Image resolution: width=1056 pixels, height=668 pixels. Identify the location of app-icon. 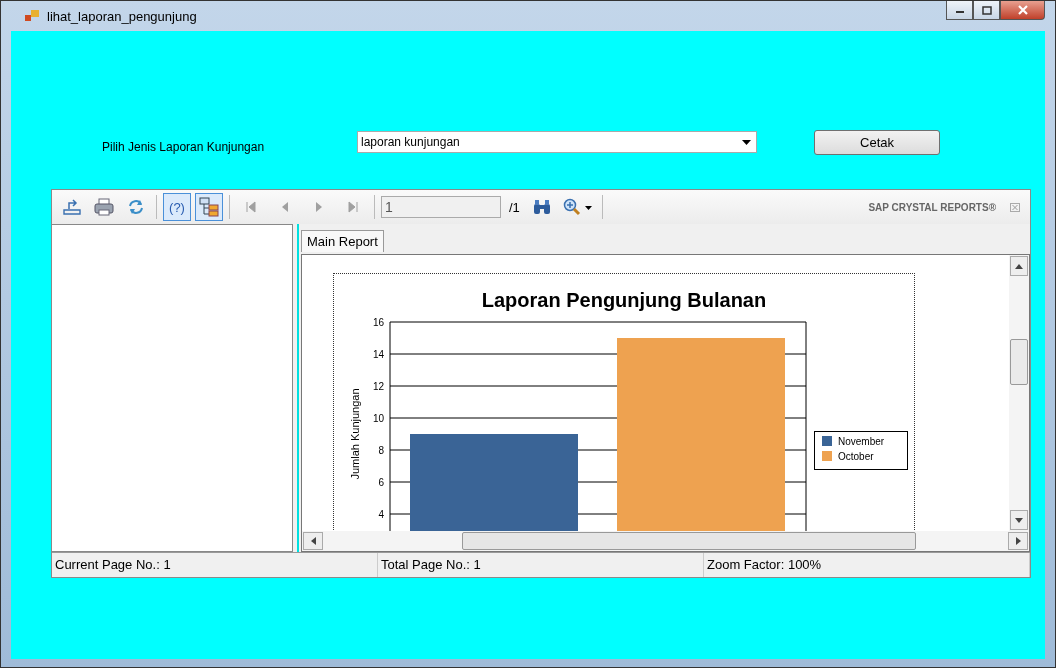
(32, 16).